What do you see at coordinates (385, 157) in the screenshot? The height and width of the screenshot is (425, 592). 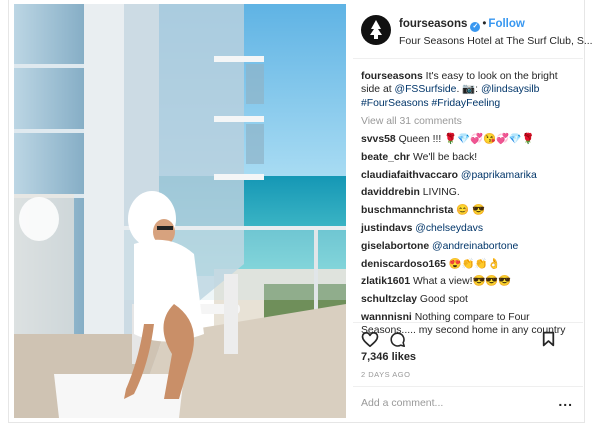 I see `comment-username: beate_chr` at bounding box center [385, 157].